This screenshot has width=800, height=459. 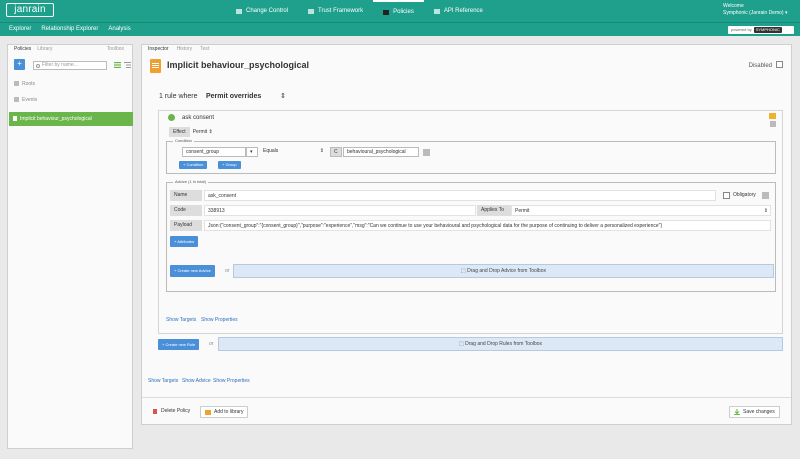 What do you see at coordinates (335, 11) in the screenshot?
I see `nav-trust-framework: Trust Framework` at bounding box center [335, 11].